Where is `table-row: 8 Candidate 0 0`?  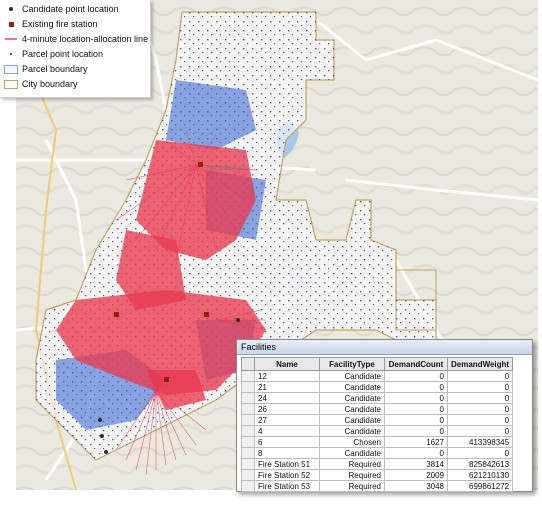
table-row: 8 Candidate 0 0 is located at coordinates (377, 453).